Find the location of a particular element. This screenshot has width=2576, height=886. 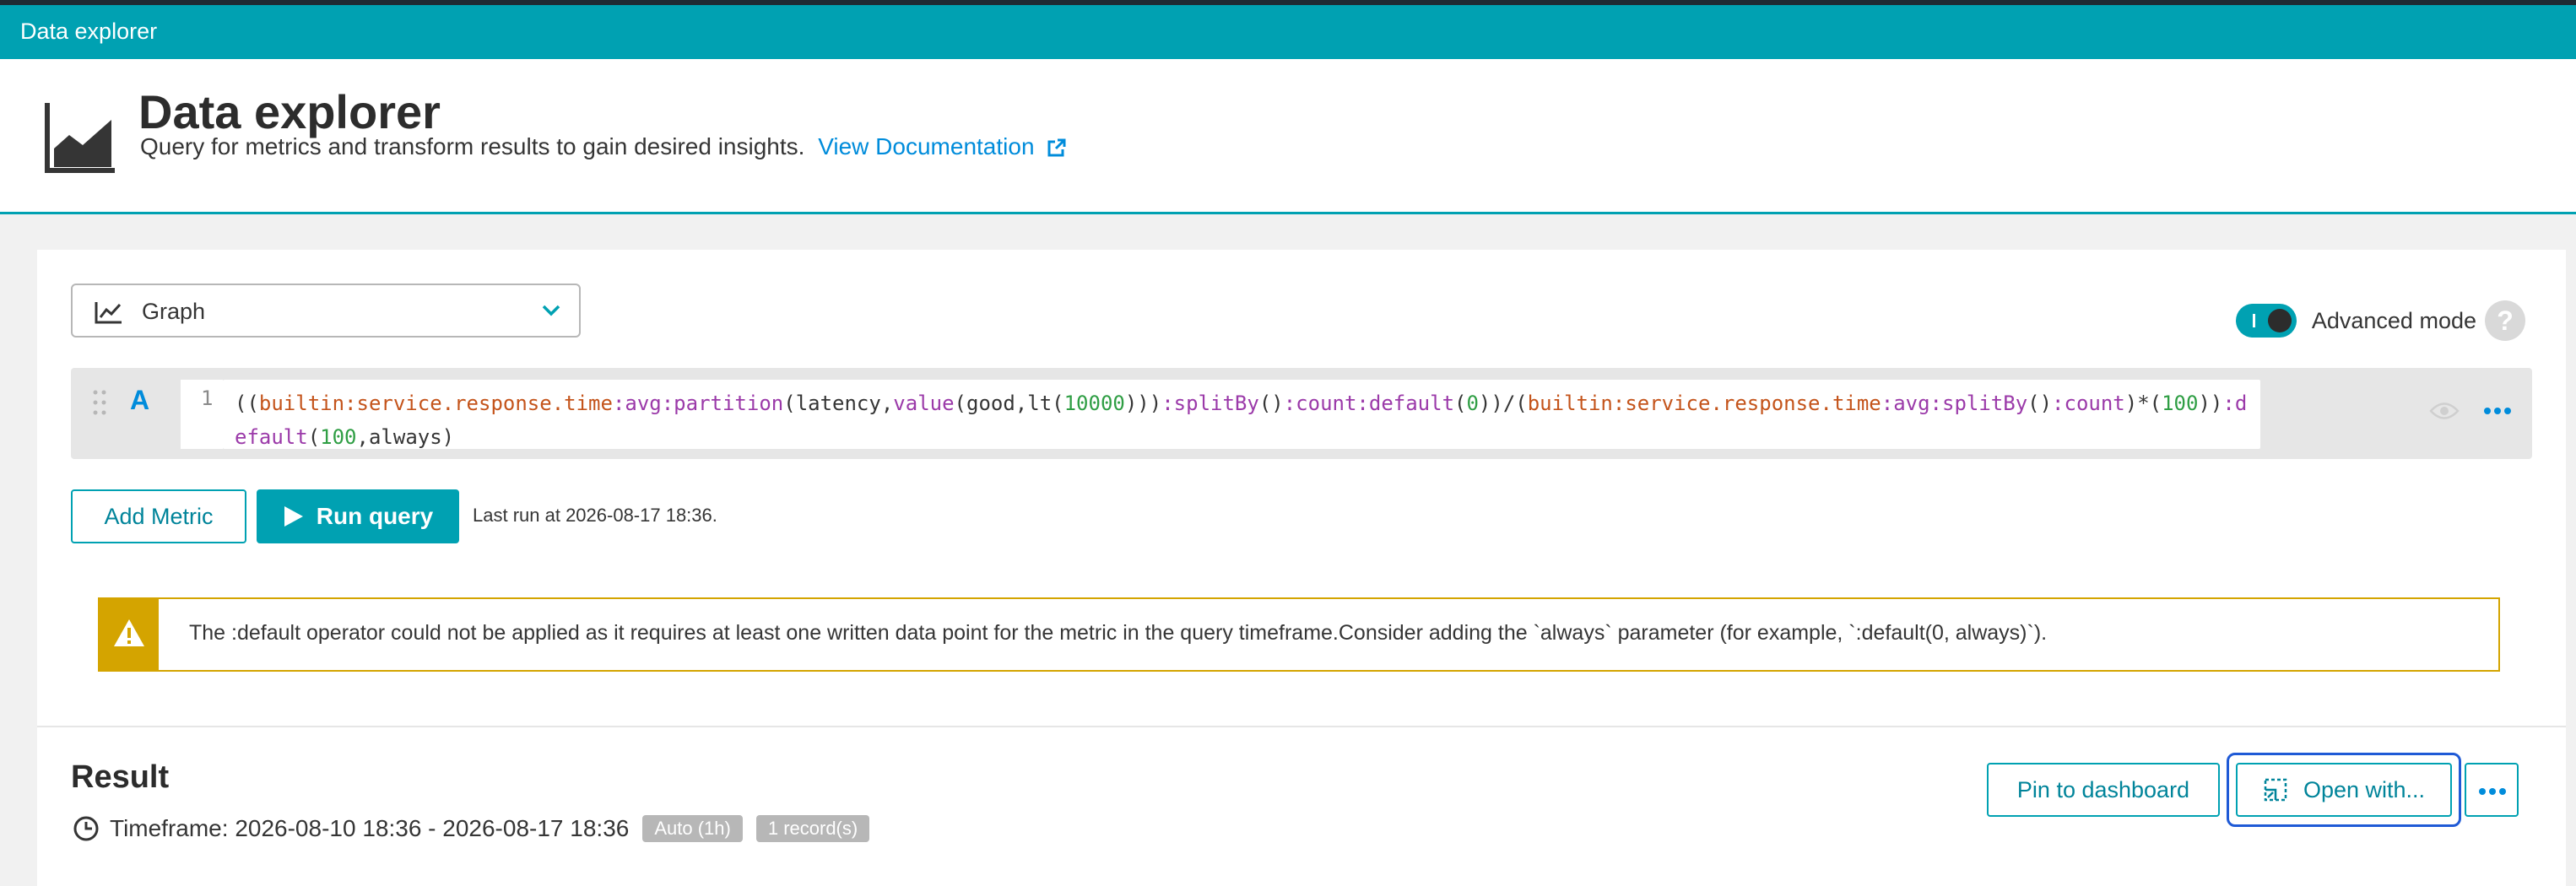

query-letter: A is located at coordinates (140, 400).